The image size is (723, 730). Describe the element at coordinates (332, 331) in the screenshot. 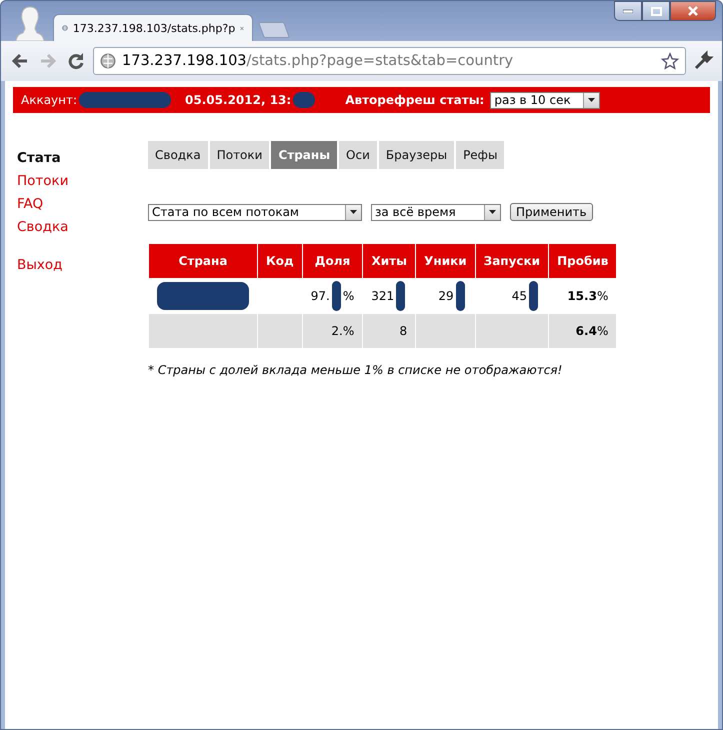

I see `table-cell: 2.%` at that location.